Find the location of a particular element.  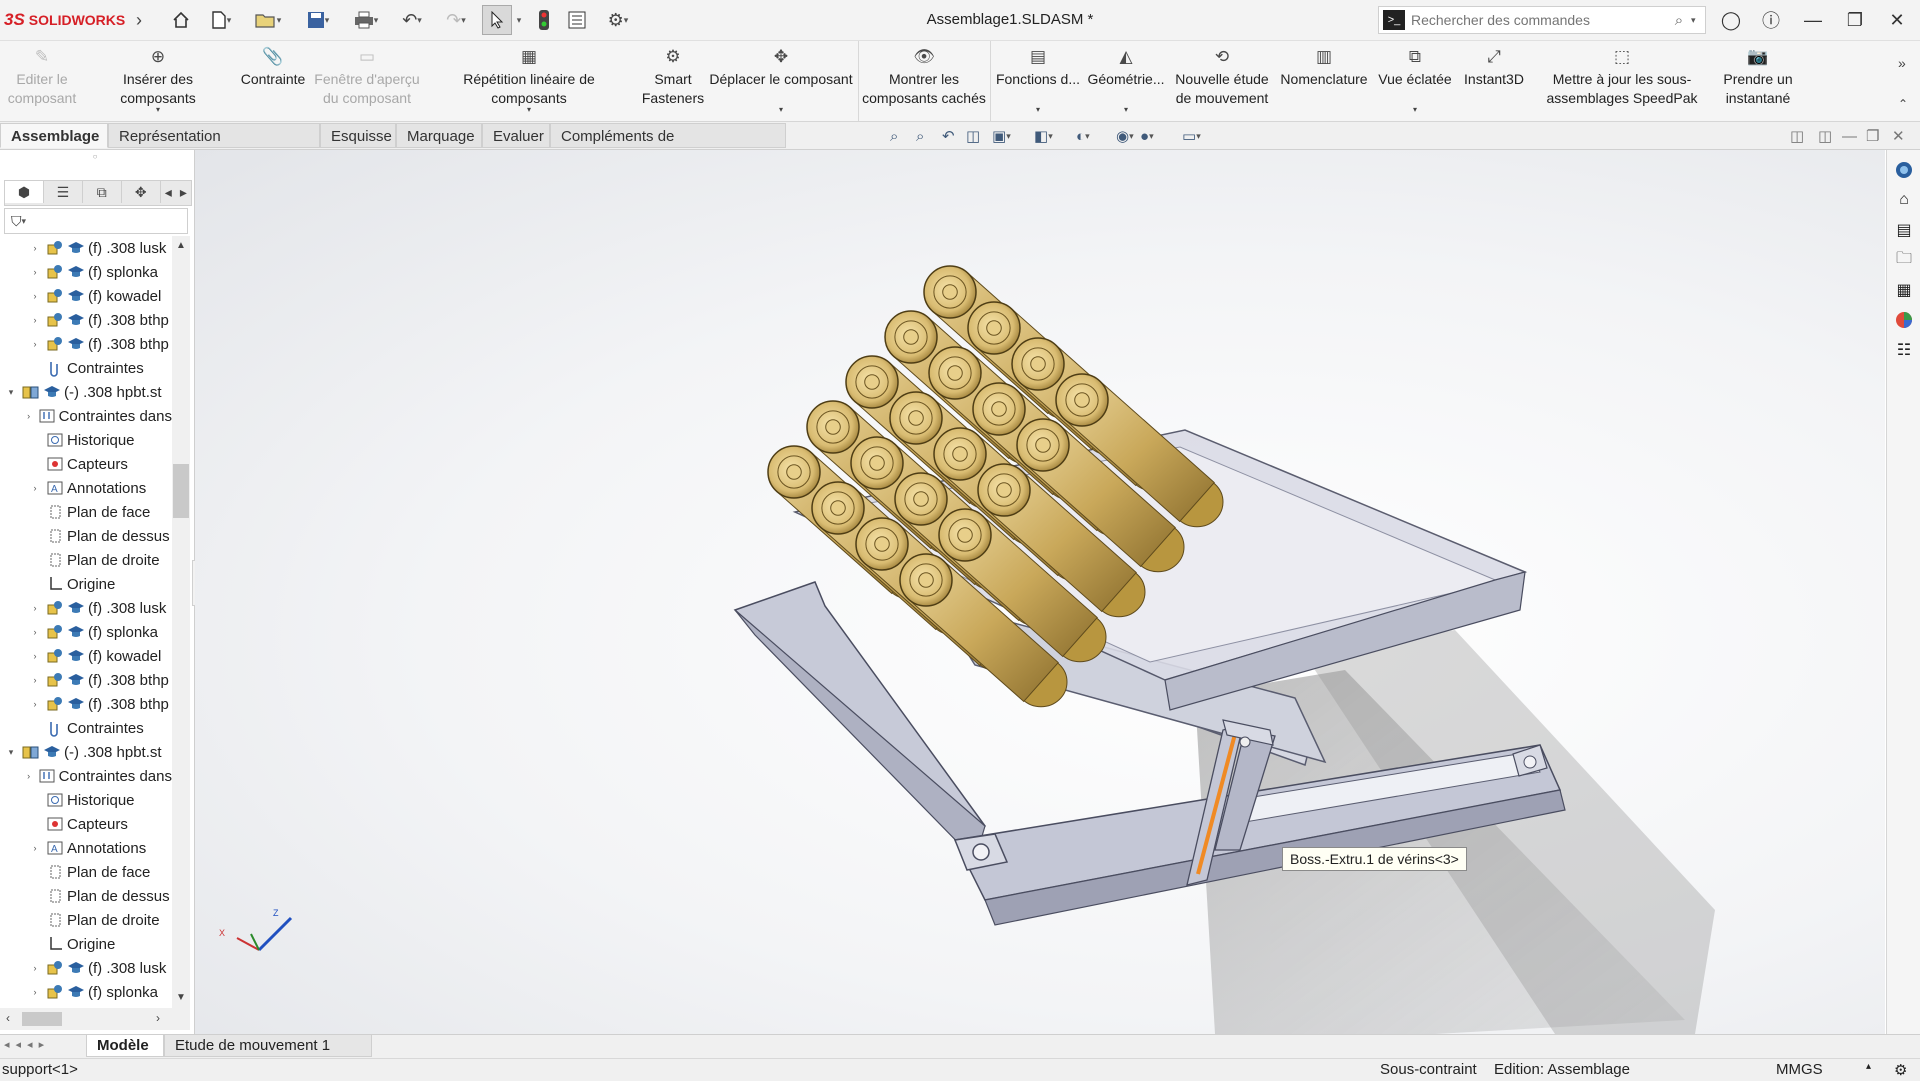

select-cursor-icon is located at coordinates (497, 20).